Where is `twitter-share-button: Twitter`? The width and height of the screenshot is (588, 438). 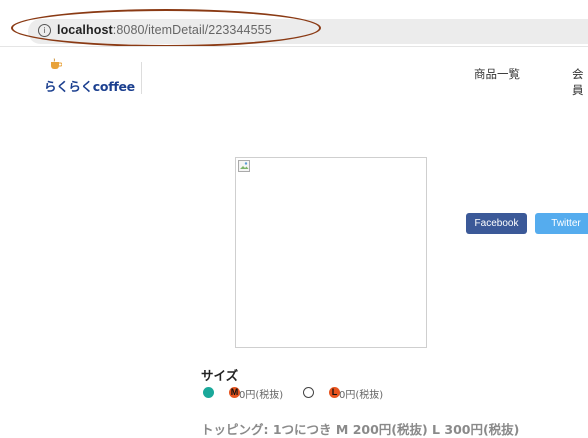
twitter-share-button: Twitter is located at coordinates (561, 223).